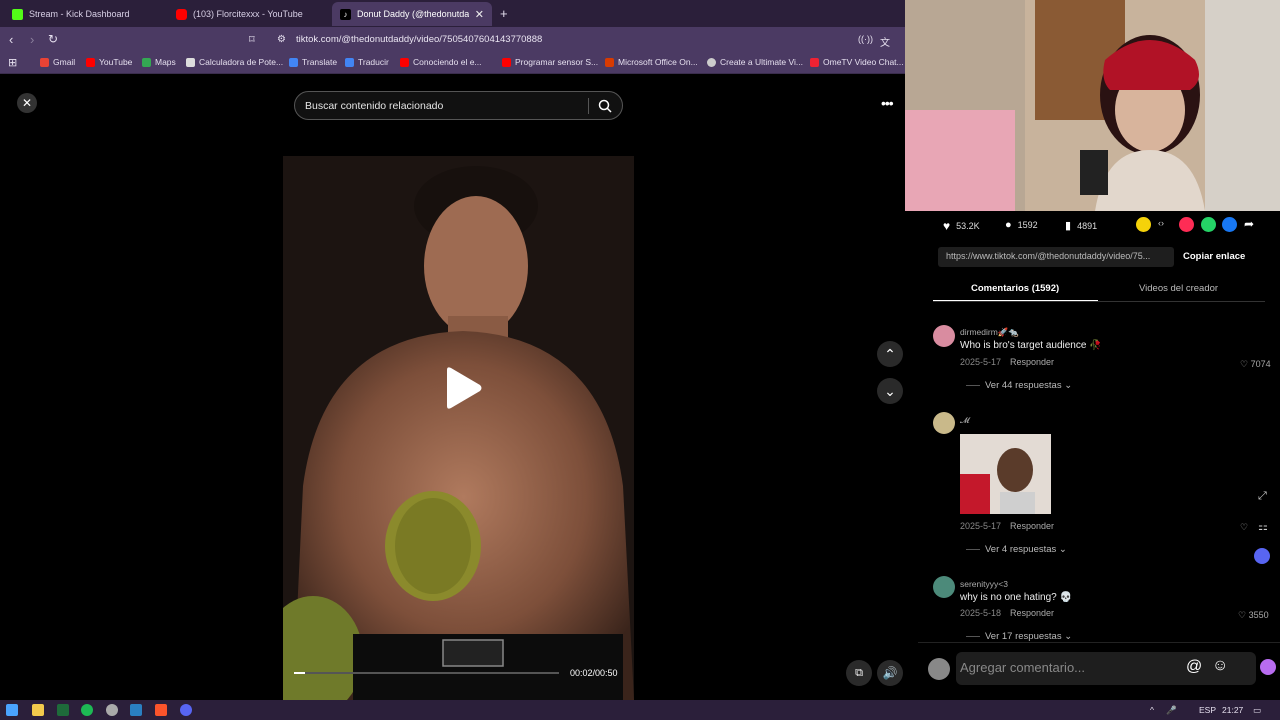  What do you see at coordinates (479, 14) in the screenshot?
I see `close-tab-icon: ✕` at bounding box center [479, 14].